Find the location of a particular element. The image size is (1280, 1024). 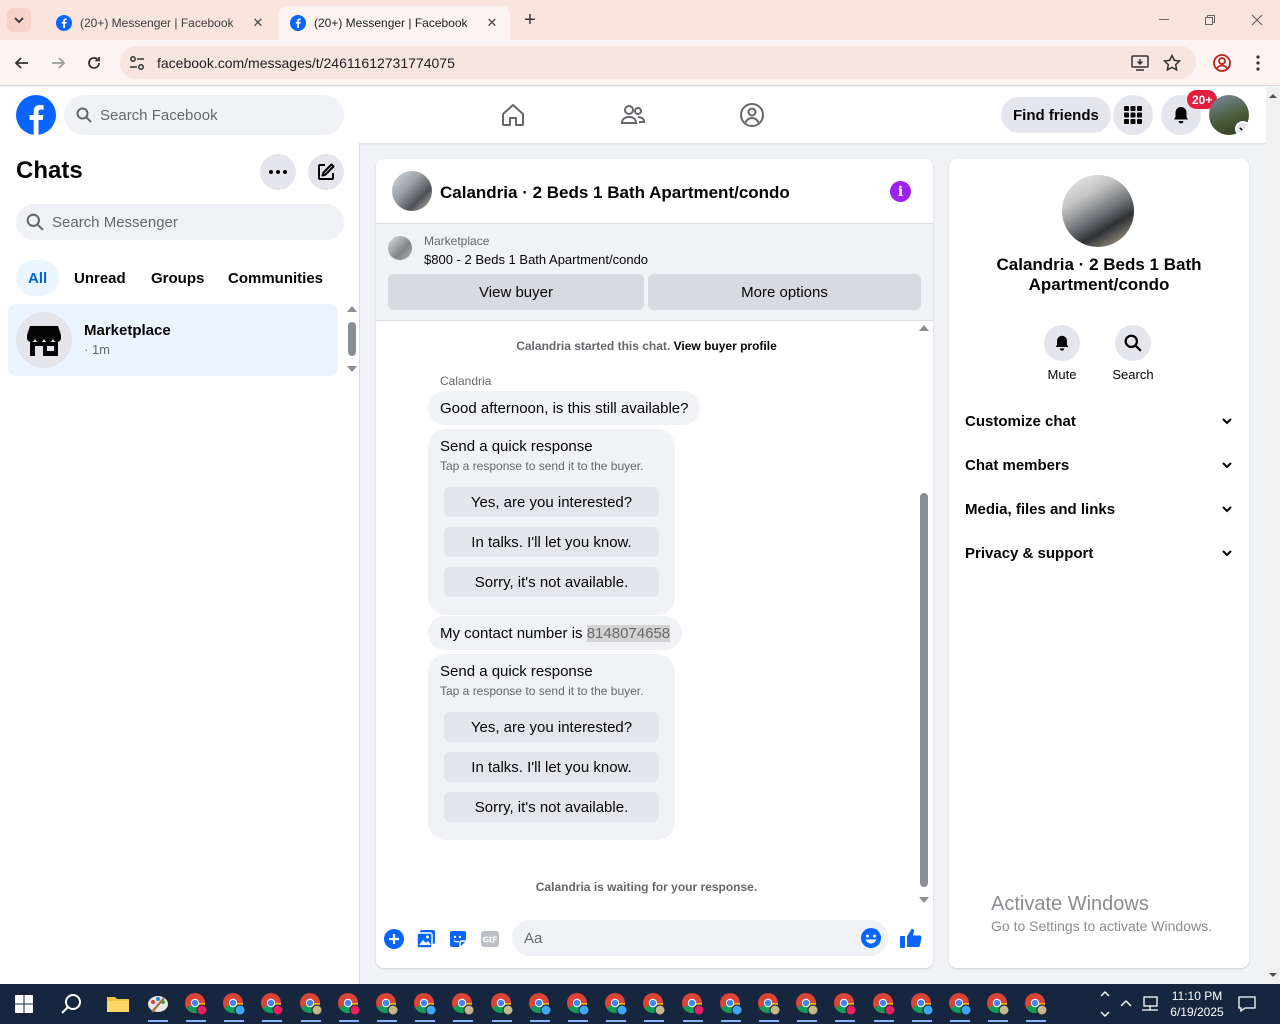

thread-scrollbar is located at coordinates (924, 614).